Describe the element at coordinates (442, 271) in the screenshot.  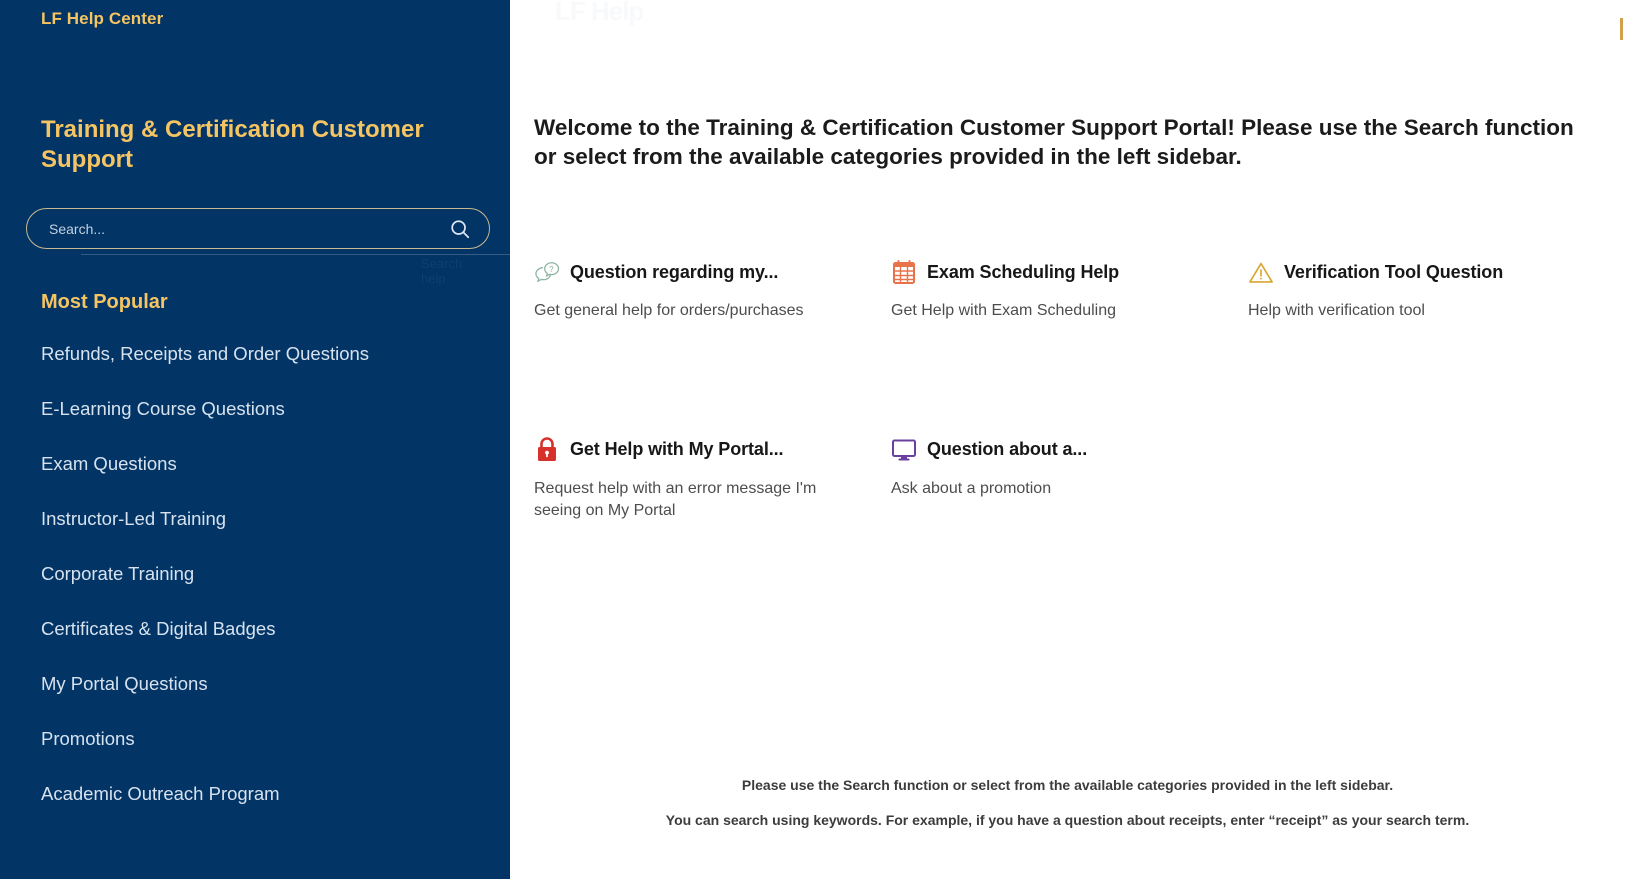
I see `search-help-label: Search help` at that location.